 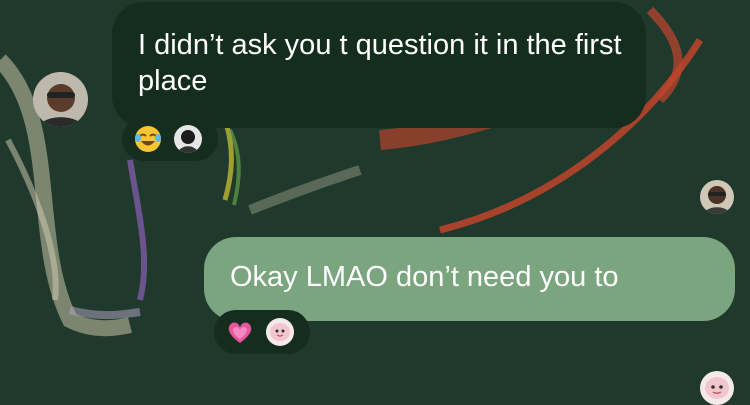 I want to click on sender-avatar, so click(x=60, y=99).